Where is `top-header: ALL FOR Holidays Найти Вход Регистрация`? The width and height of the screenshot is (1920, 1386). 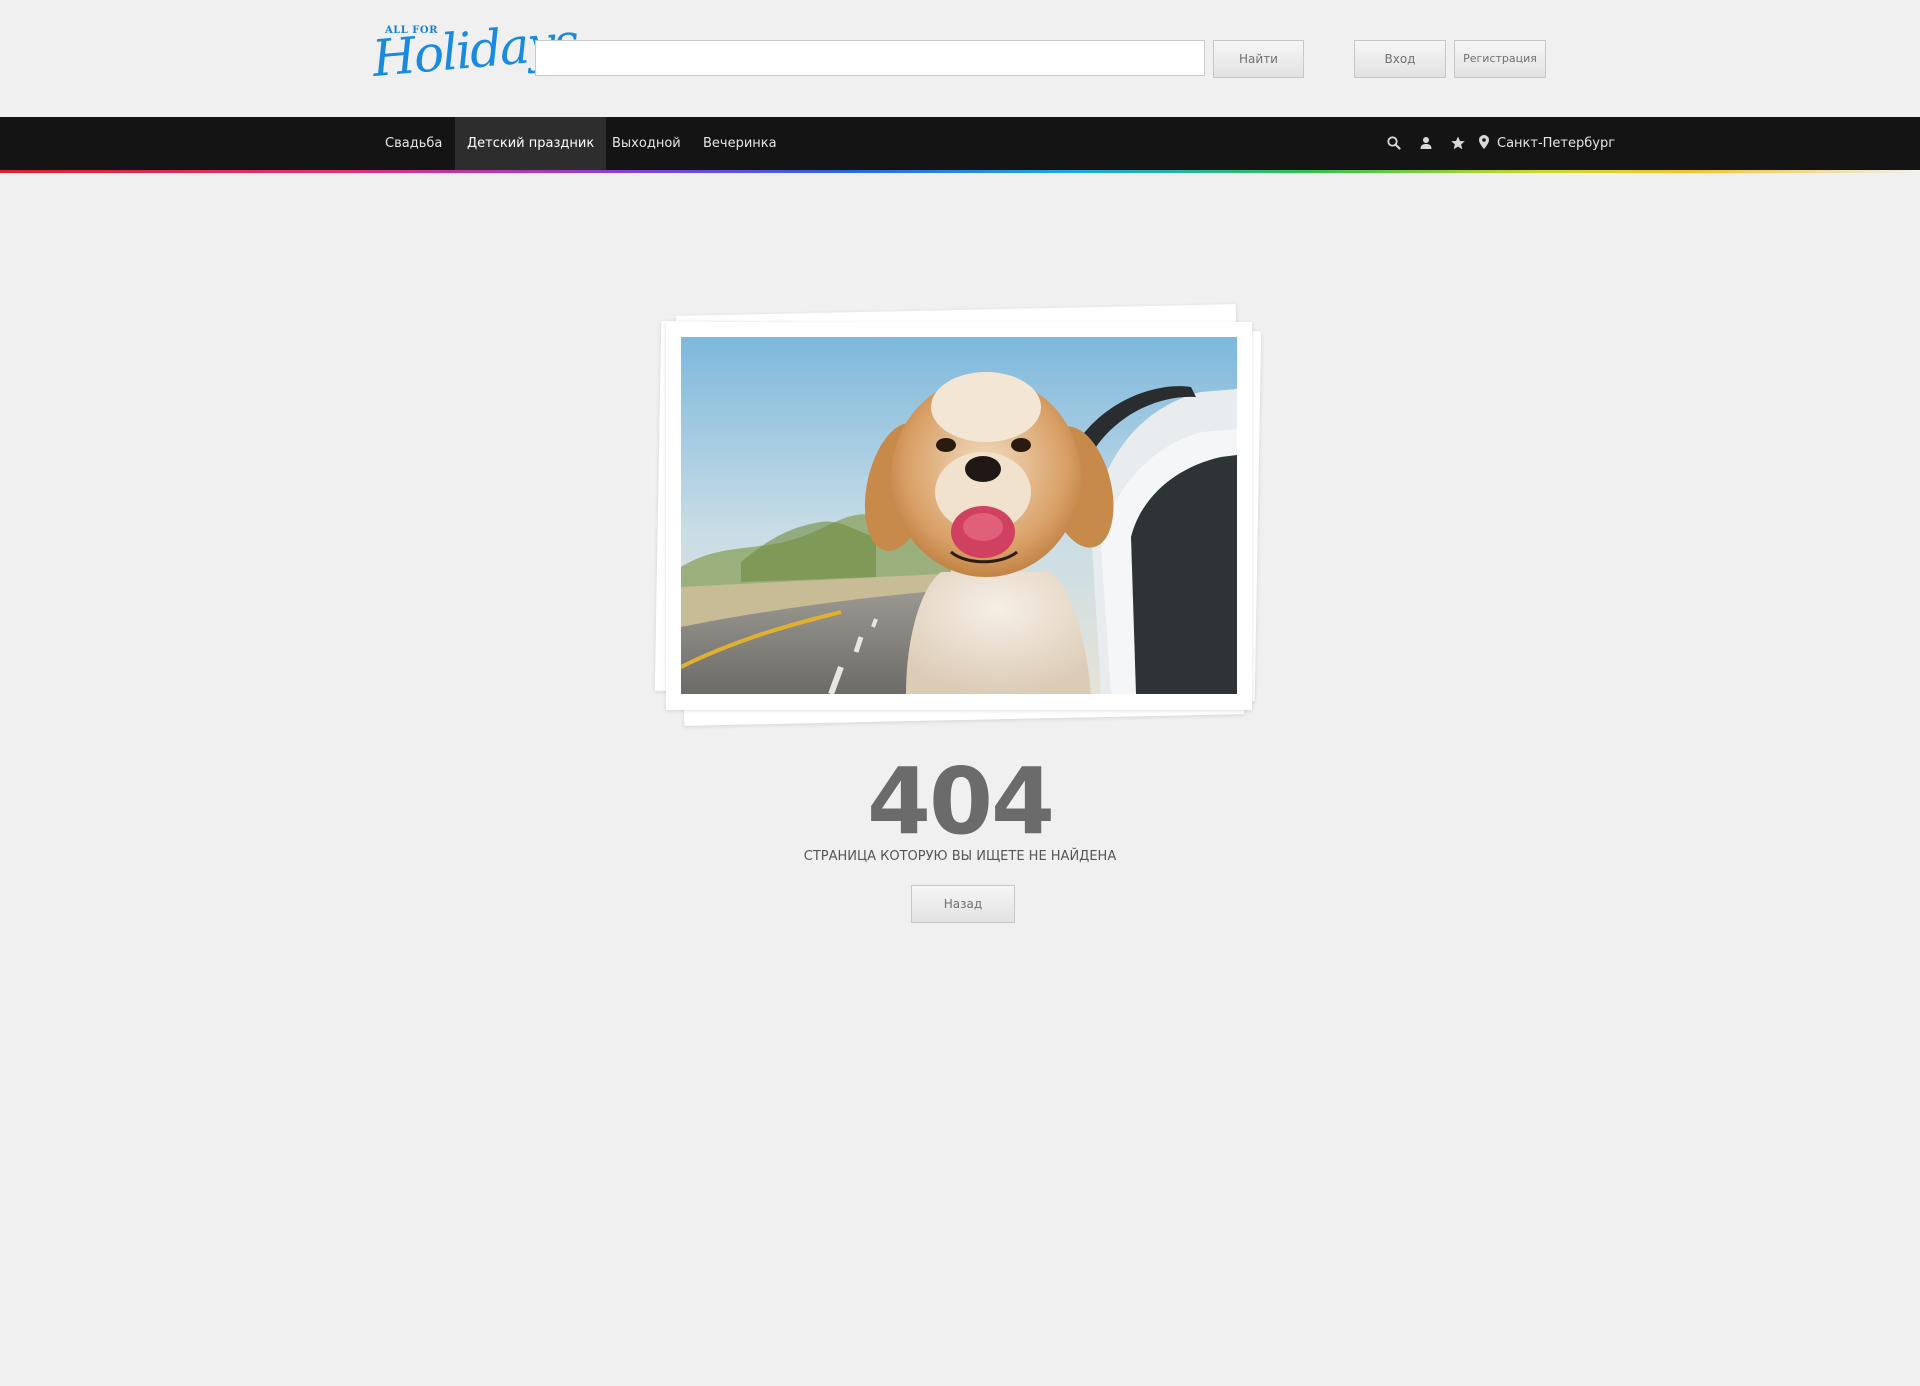
top-header: ALL FOR Holidays Найти Вход Регистрация is located at coordinates (960, 58).